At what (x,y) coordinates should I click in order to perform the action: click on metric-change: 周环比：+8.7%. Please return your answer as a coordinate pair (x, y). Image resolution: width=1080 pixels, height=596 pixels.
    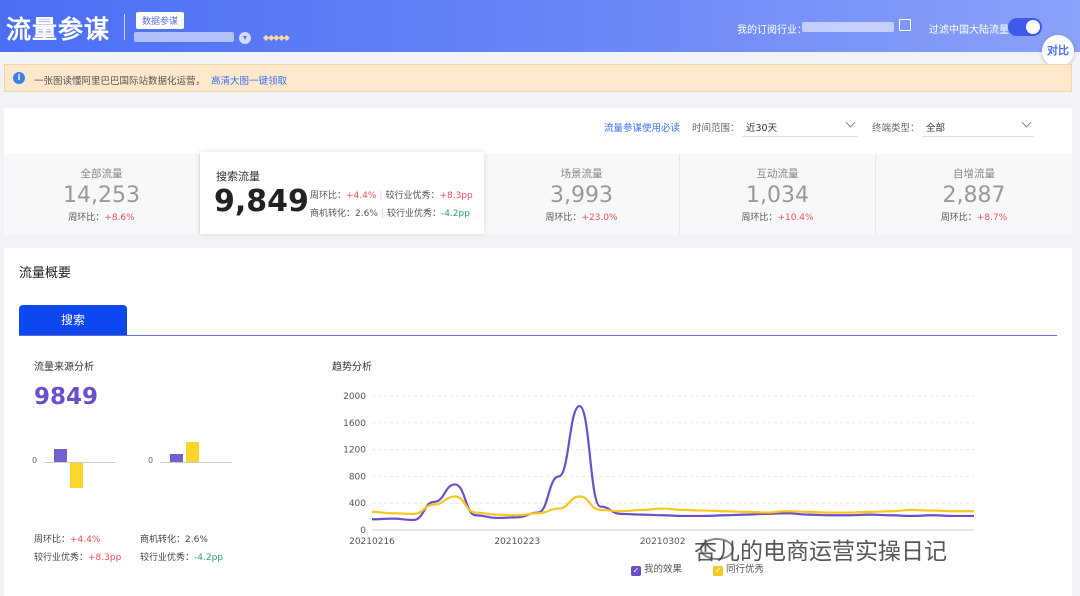
    Looking at the image, I should click on (974, 216).